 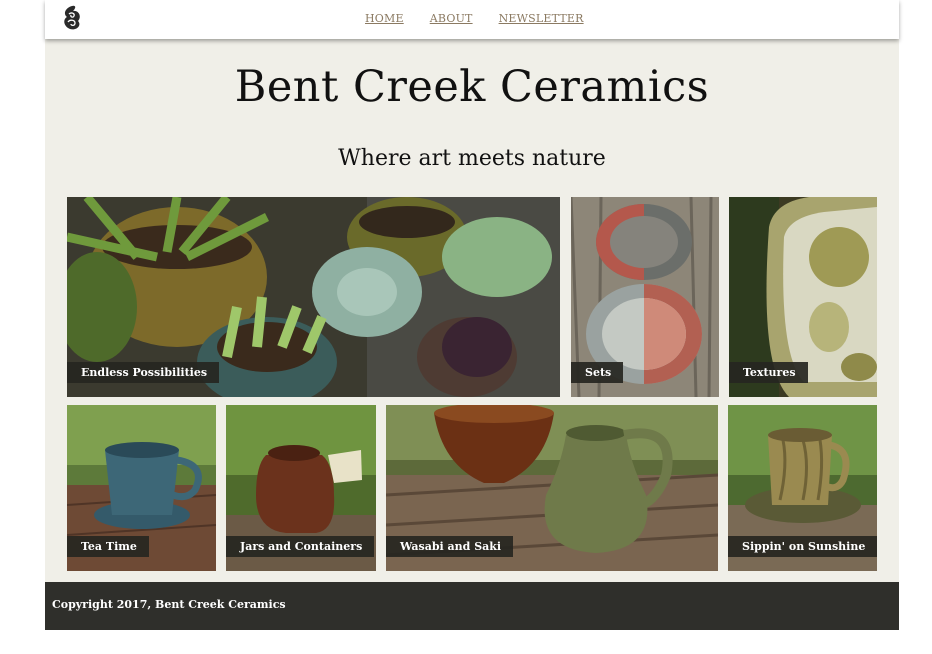 I want to click on tile-caption: Endless Possibilities, so click(x=143, y=372).